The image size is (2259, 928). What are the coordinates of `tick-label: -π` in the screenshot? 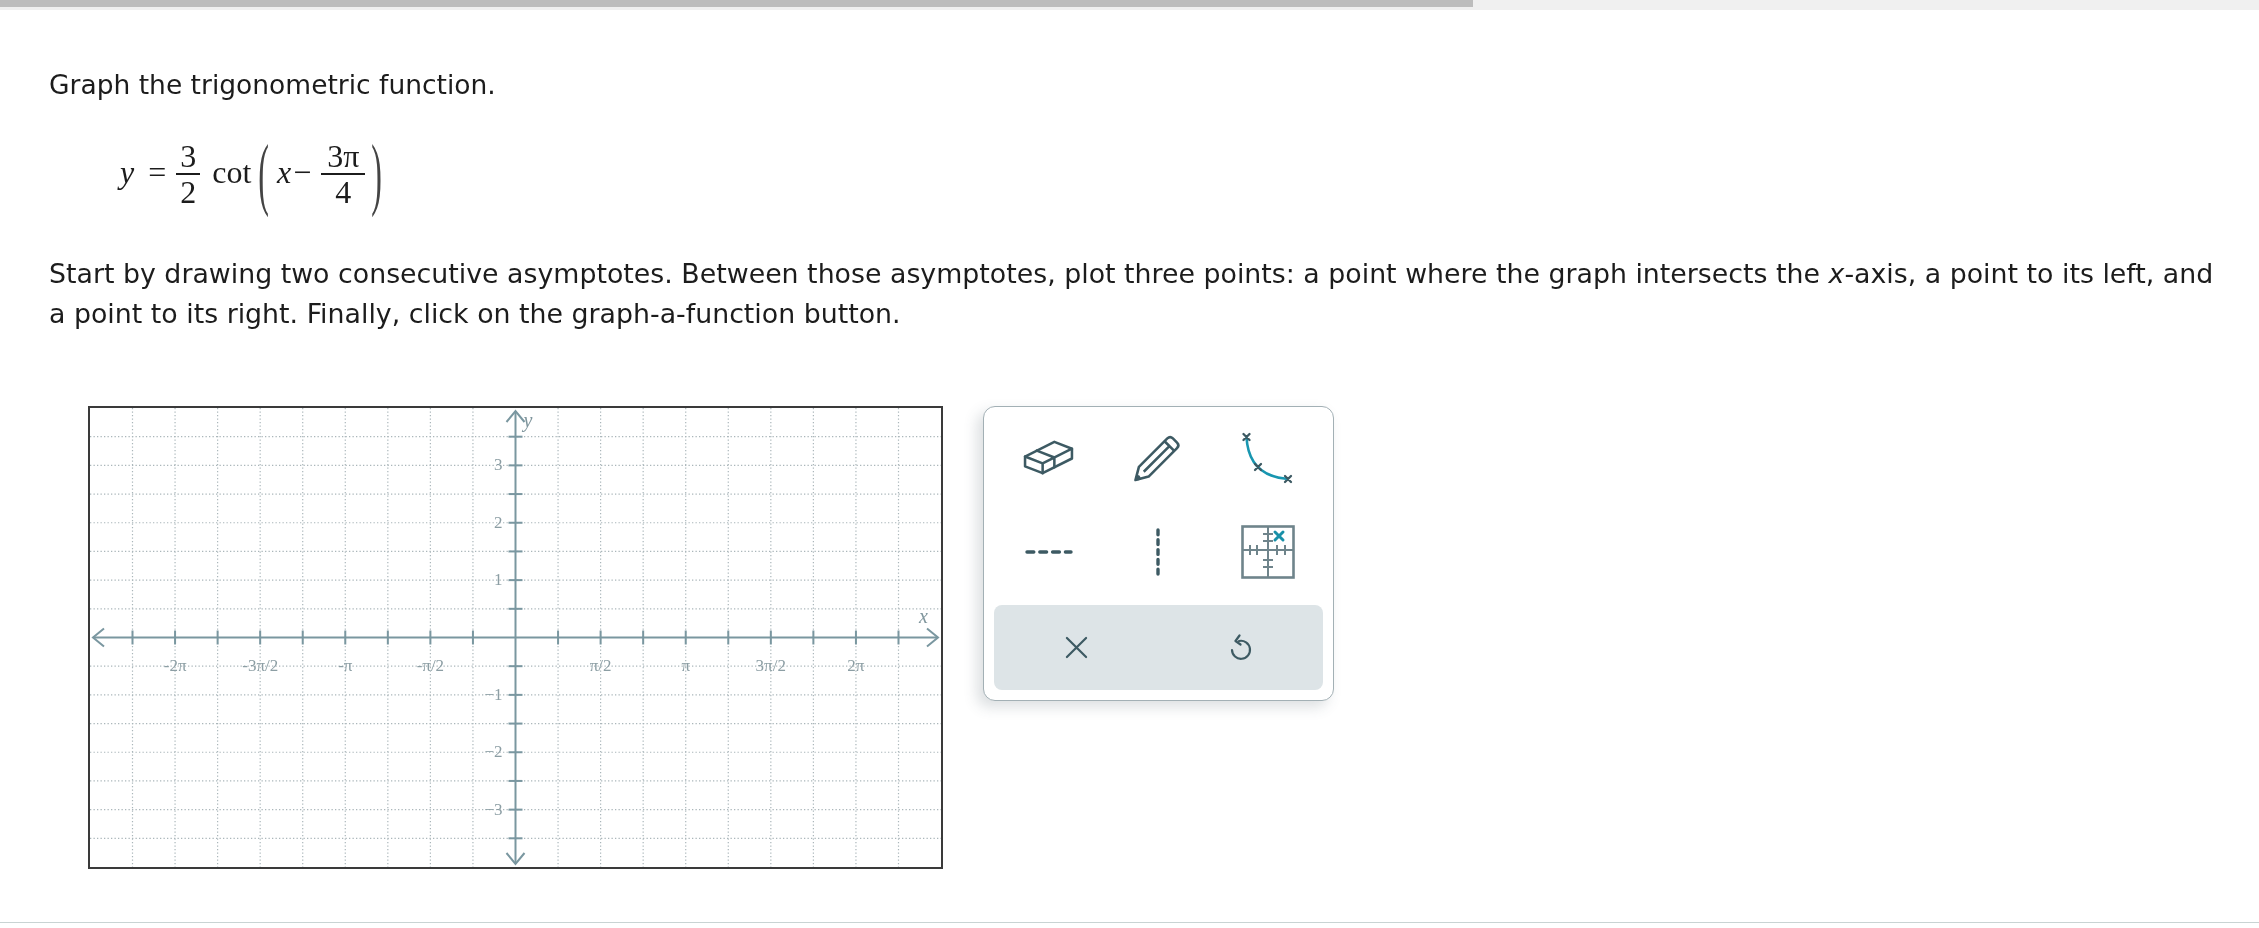 It's located at (345, 665).